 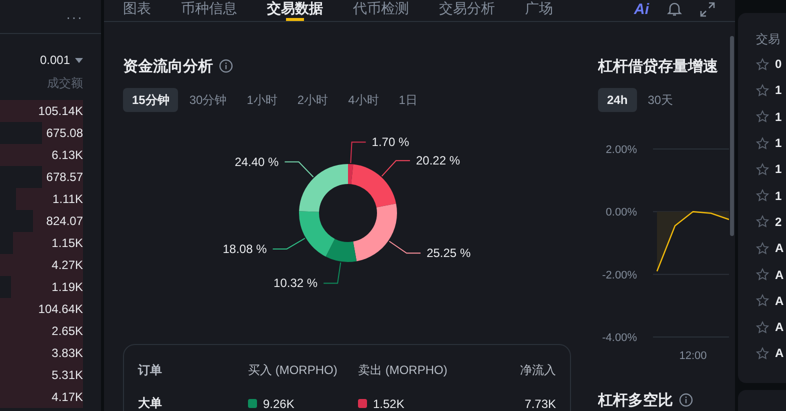 I want to click on amount-text: 105.14K, so click(x=60, y=111).